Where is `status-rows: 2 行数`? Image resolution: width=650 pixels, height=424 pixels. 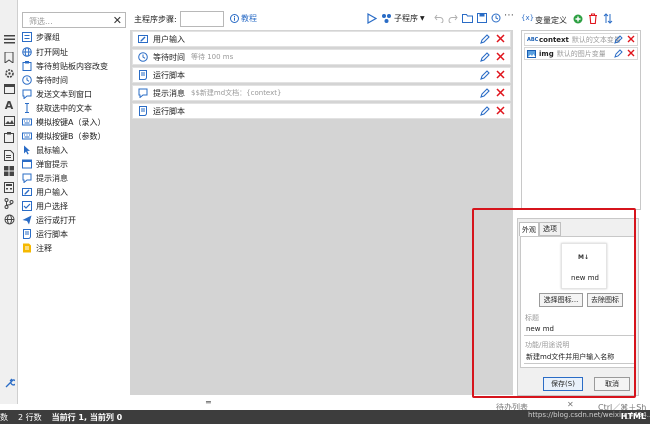
status-rows: 2 行数 is located at coordinates (30, 417).